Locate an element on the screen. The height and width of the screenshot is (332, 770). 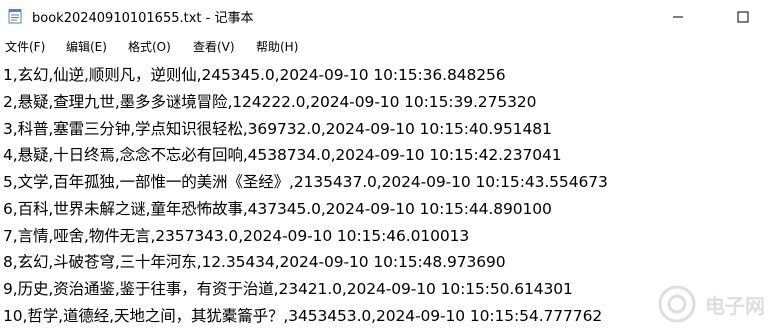
minimize-button is located at coordinates (678, 16).